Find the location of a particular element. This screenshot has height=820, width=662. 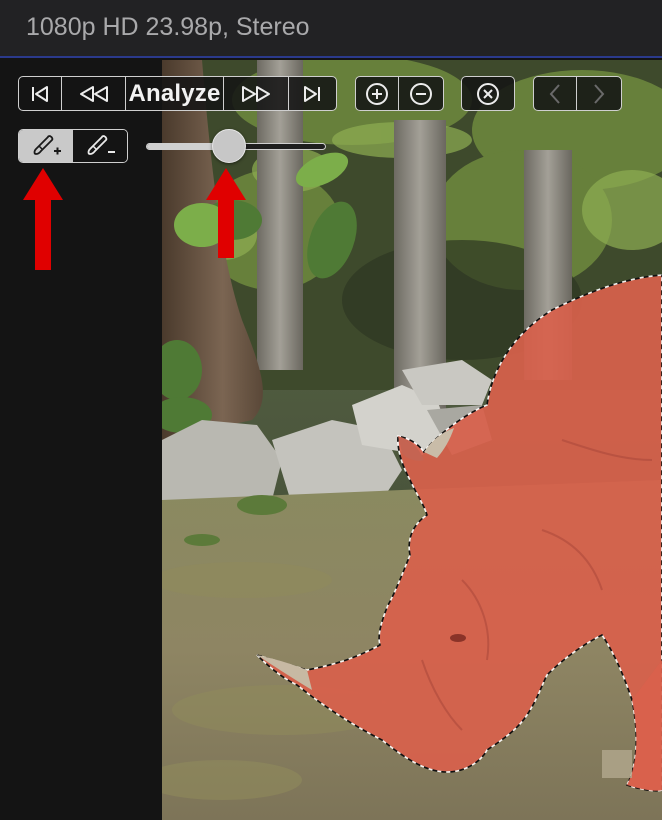

brush-mode-toggle is located at coordinates (73, 146).